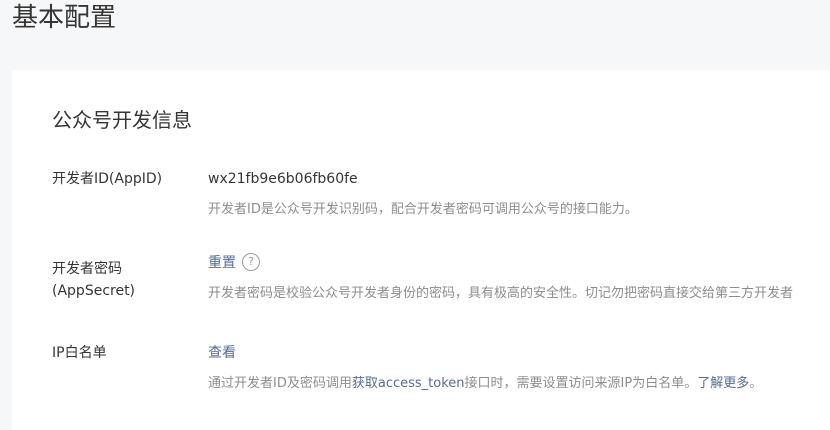 Image resolution: width=830 pixels, height=430 pixels. I want to click on page-title: 基本配置, so click(64, 18).